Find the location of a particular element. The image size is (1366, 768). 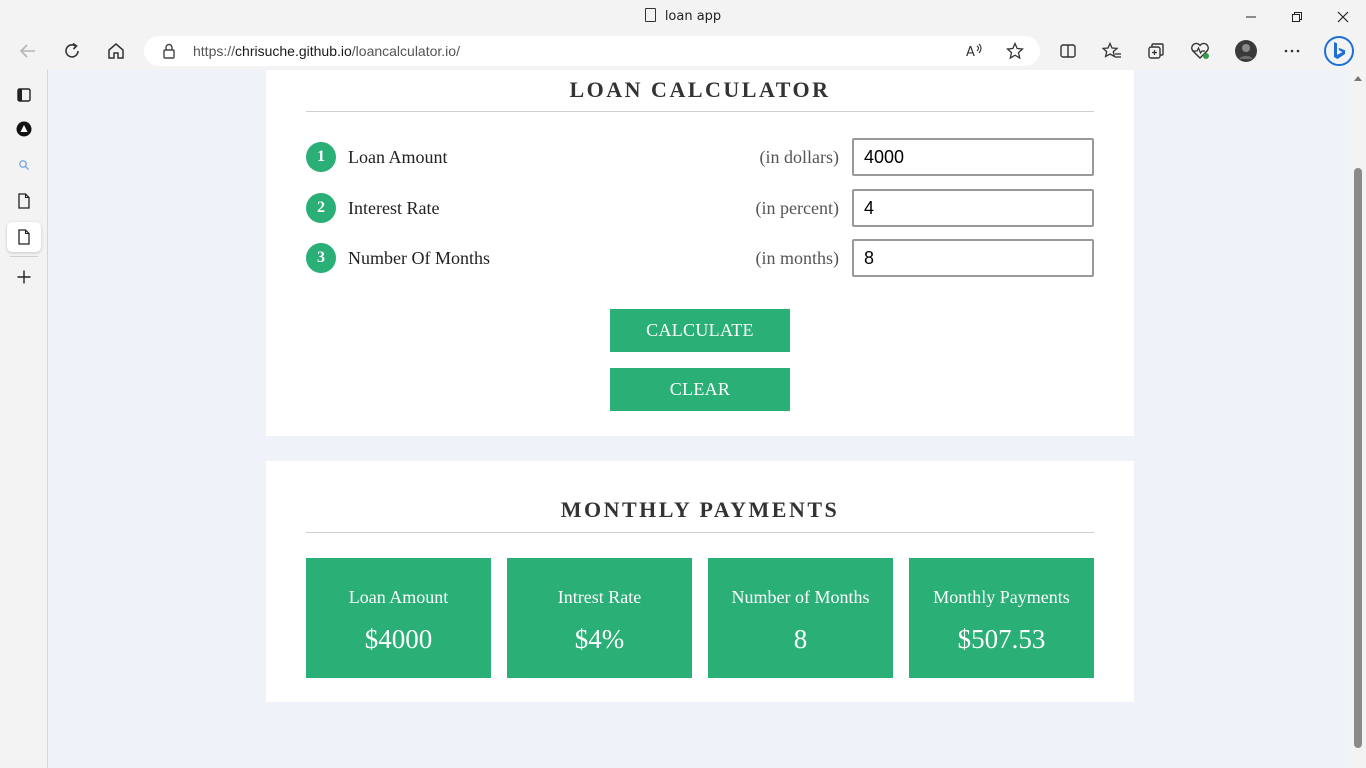

minimize-button is located at coordinates (1251, 16).